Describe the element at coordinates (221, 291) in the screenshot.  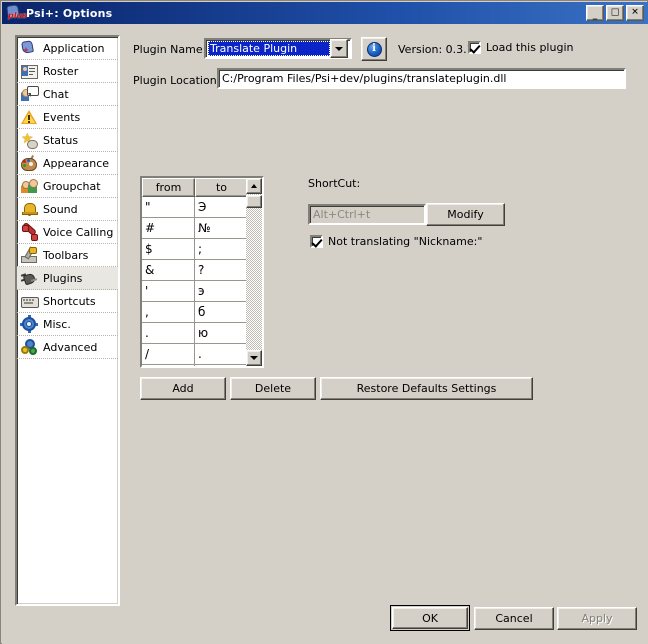
I see `cell-to: э` at that location.